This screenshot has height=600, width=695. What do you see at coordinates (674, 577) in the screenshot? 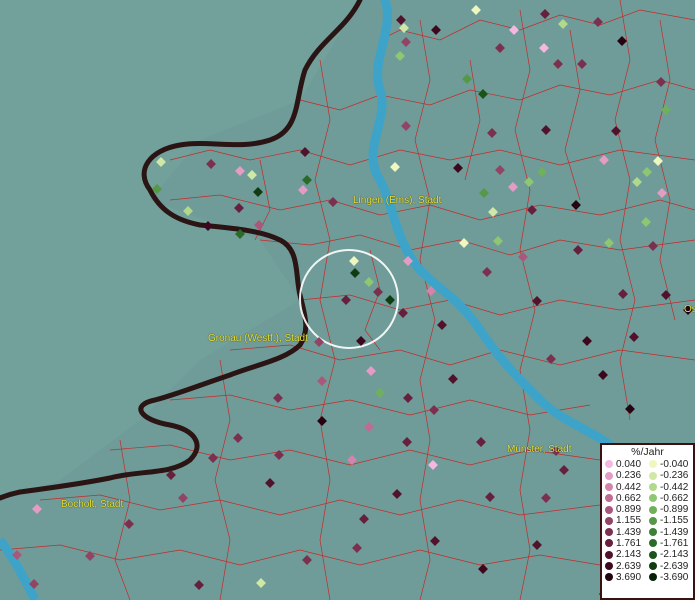
I see `legend-value: -3.690` at bounding box center [674, 577].